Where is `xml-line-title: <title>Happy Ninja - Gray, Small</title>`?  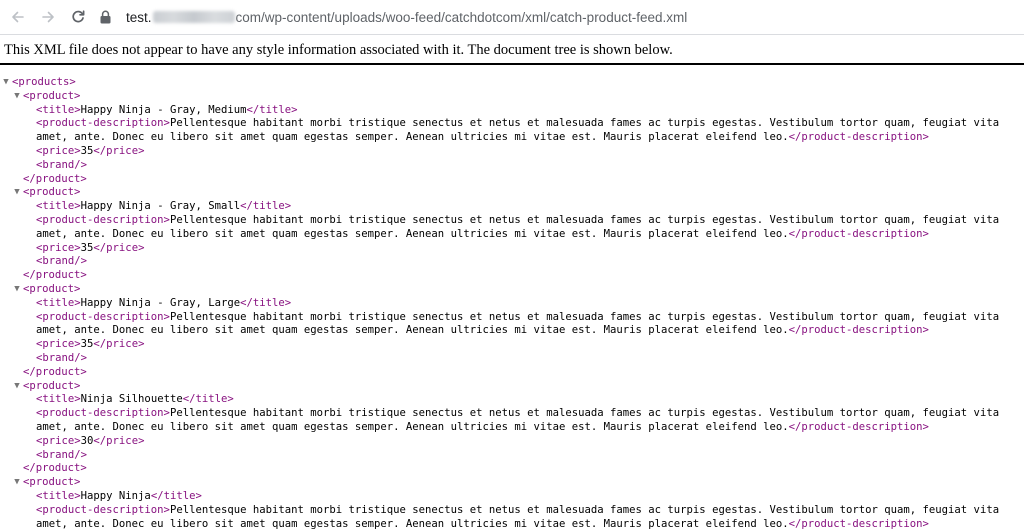
xml-line-title: <title>Happy Ninja - Gray, Small</title> is located at coordinates (512, 207).